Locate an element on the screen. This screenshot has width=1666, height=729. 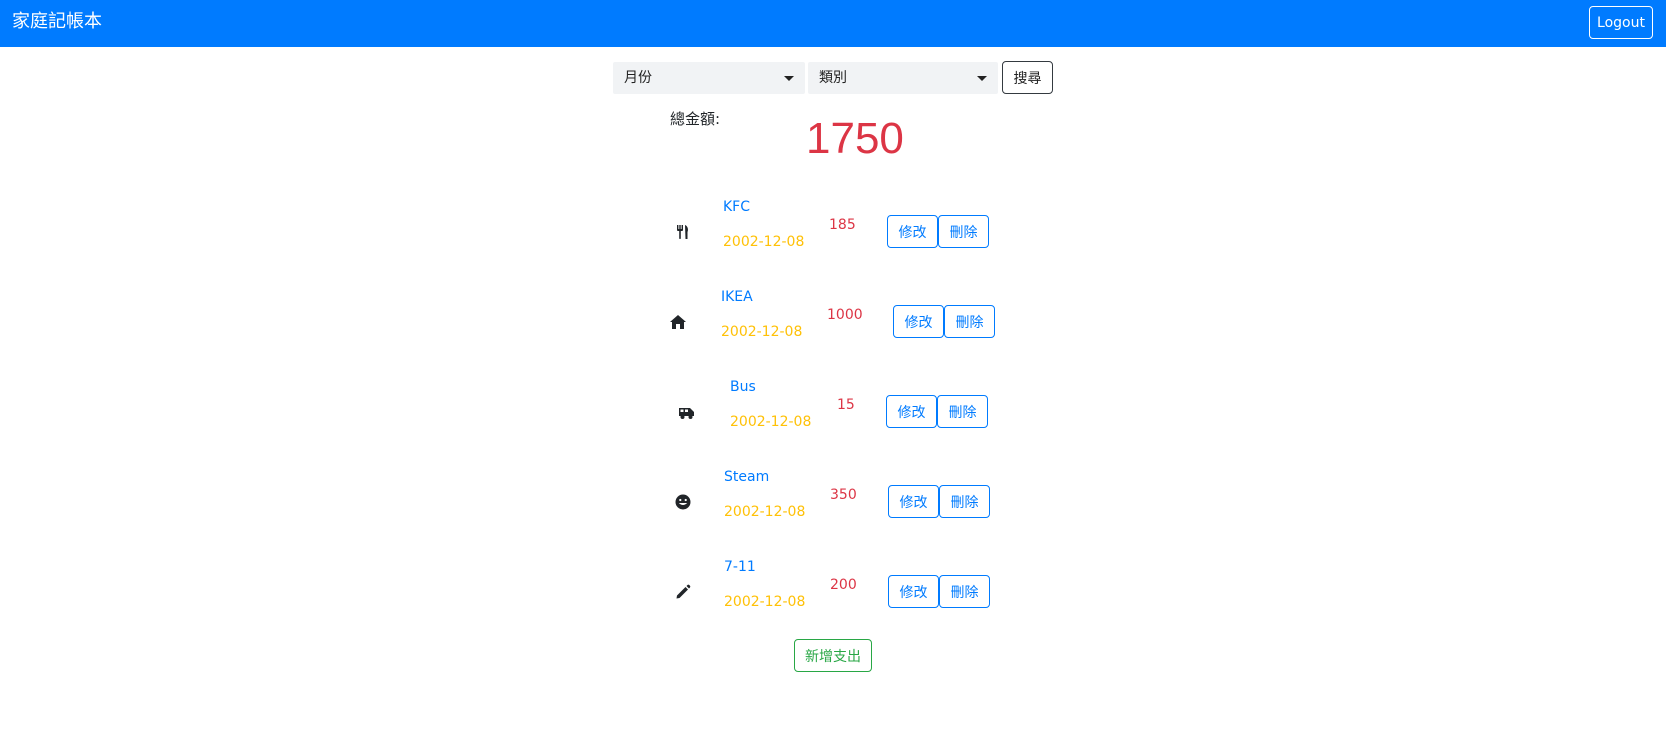
record-amount: 200 is located at coordinates (843, 585).